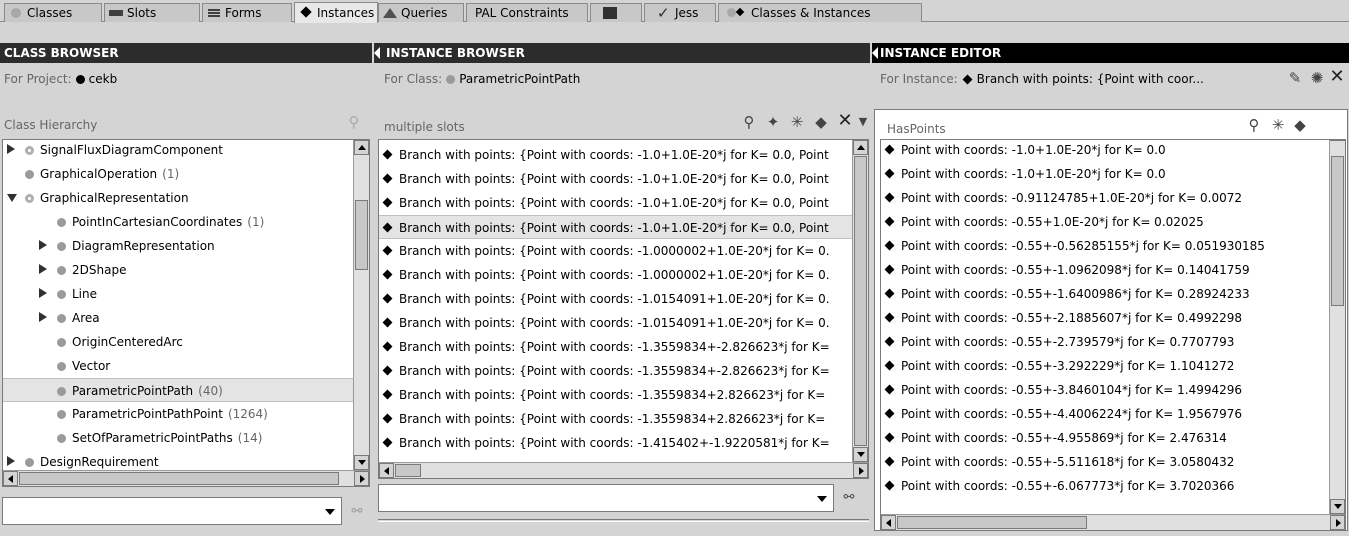 This screenshot has height=536, width=1349. What do you see at coordinates (845, 121) in the screenshot?
I see `delete-icon: ✕` at bounding box center [845, 121].